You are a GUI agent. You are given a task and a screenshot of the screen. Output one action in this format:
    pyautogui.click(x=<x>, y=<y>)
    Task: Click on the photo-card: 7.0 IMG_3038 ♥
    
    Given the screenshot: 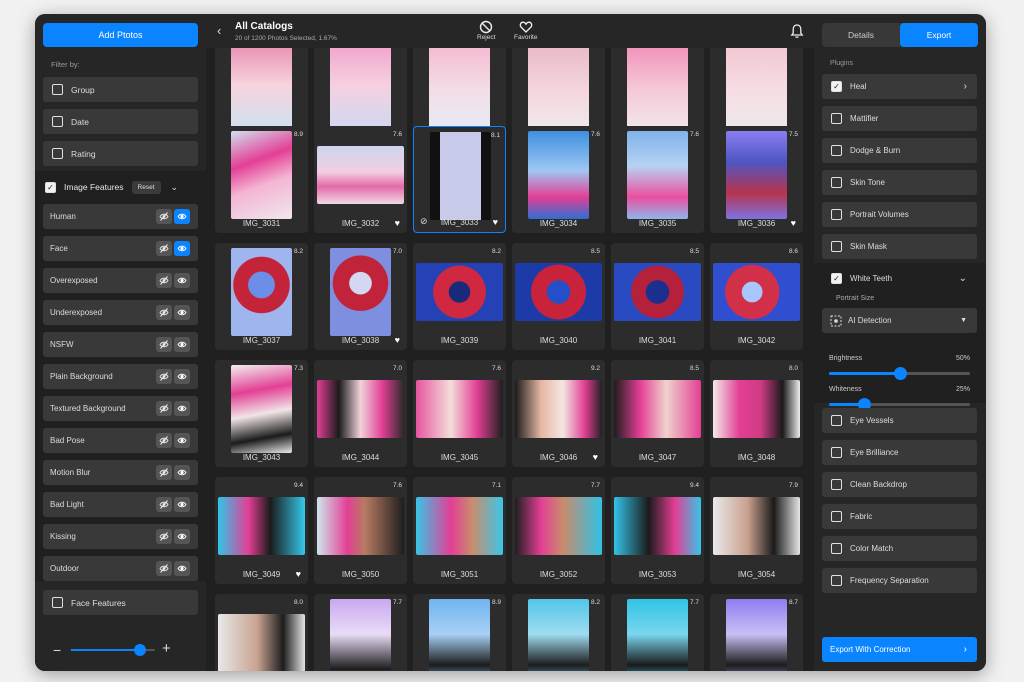 What is the action you would take?
    pyautogui.click(x=360, y=296)
    